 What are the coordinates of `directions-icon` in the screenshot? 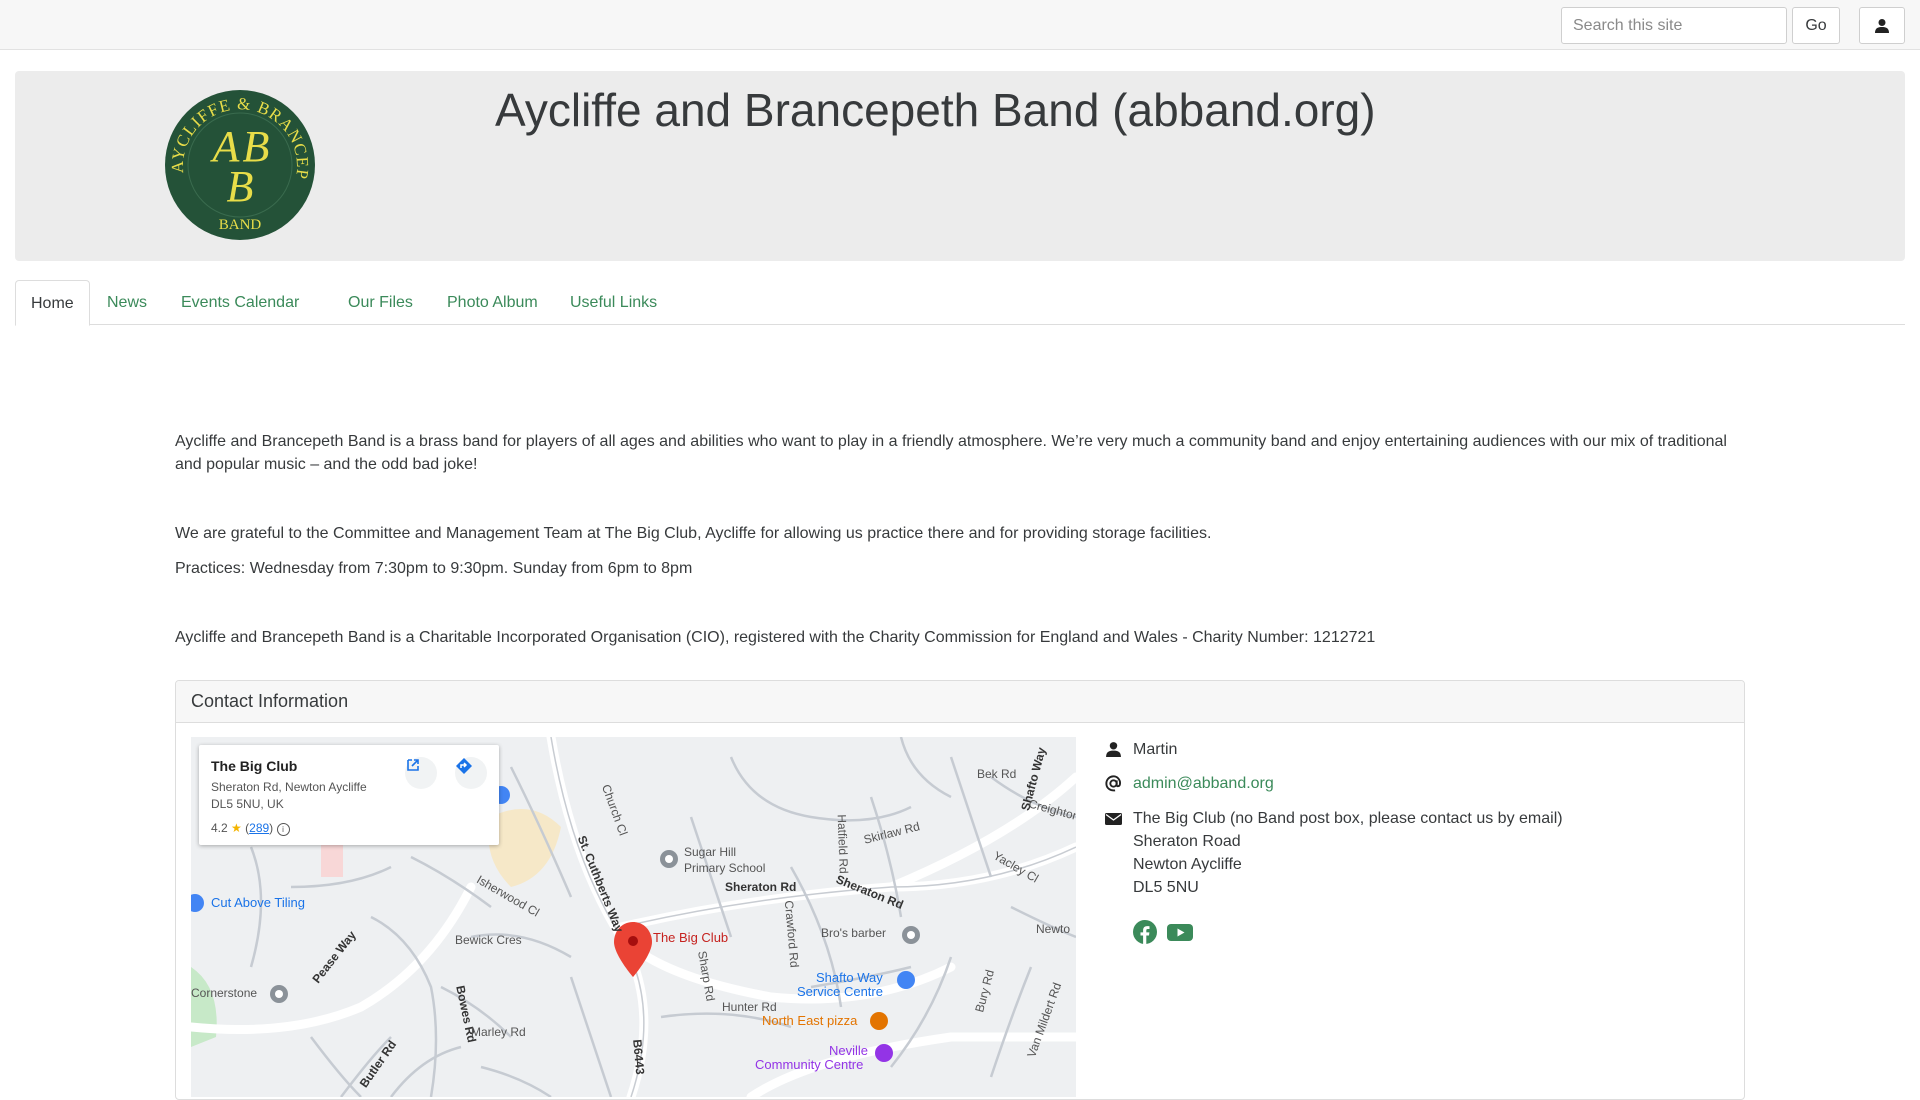 It's located at (464, 766).